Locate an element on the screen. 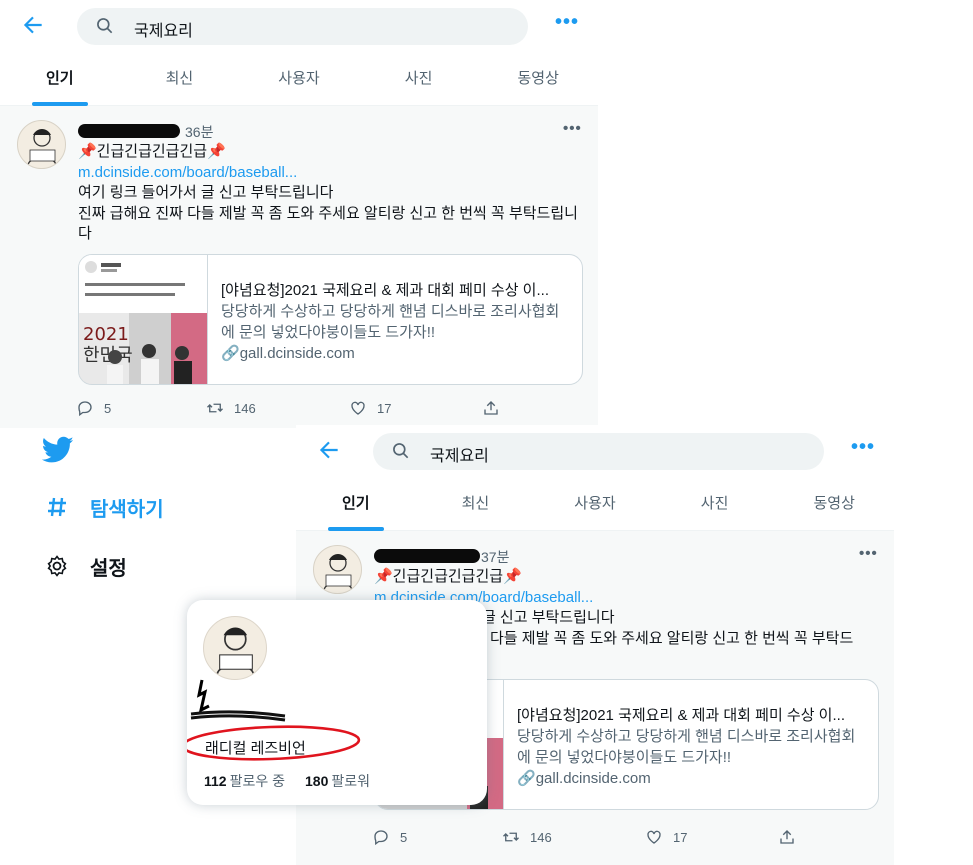 This screenshot has width=973, height=865. tweet-time: 36분 is located at coordinates (199, 132).